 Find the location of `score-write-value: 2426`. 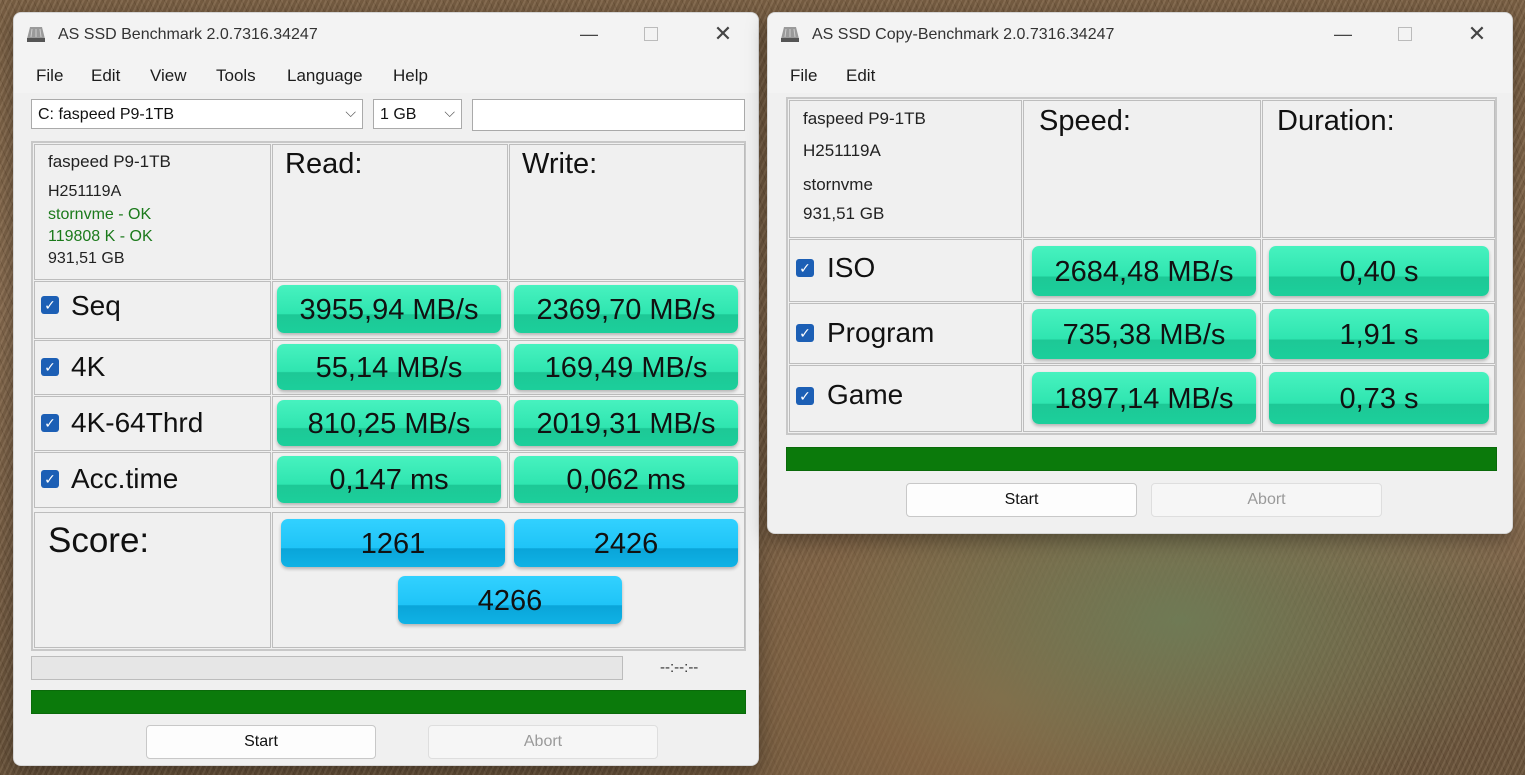

score-write-value: 2426 is located at coordinates (626, 543).